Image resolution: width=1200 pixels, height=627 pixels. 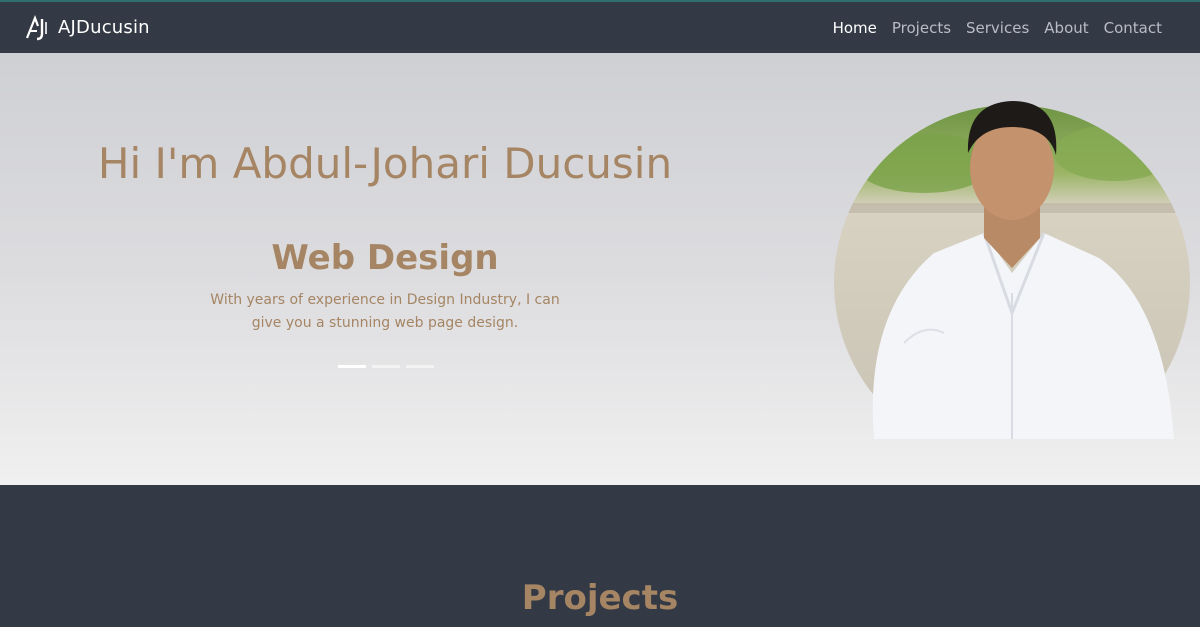 I want to click on brand: AJDucusin, so click(x=87, y=28).